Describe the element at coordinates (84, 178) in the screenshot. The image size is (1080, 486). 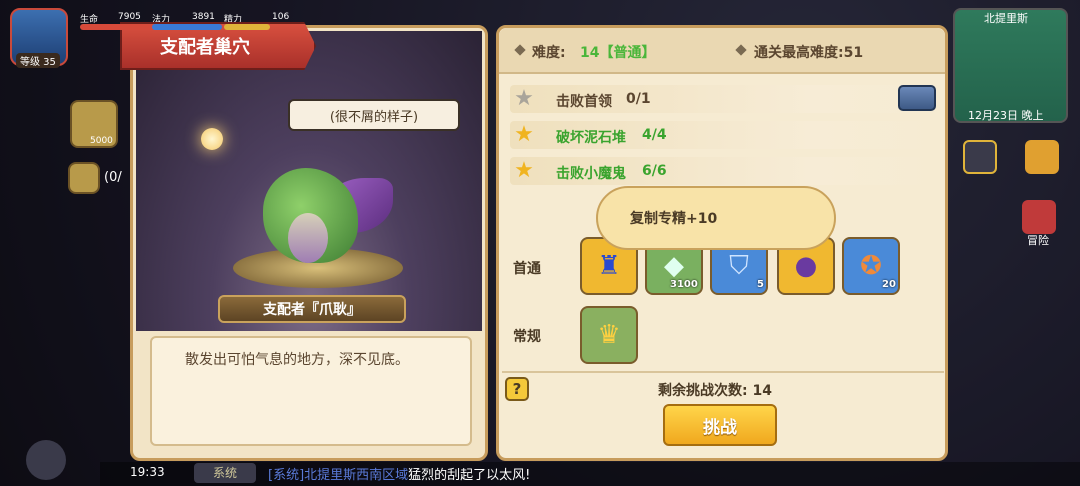
I see `chat-icon` at that location.